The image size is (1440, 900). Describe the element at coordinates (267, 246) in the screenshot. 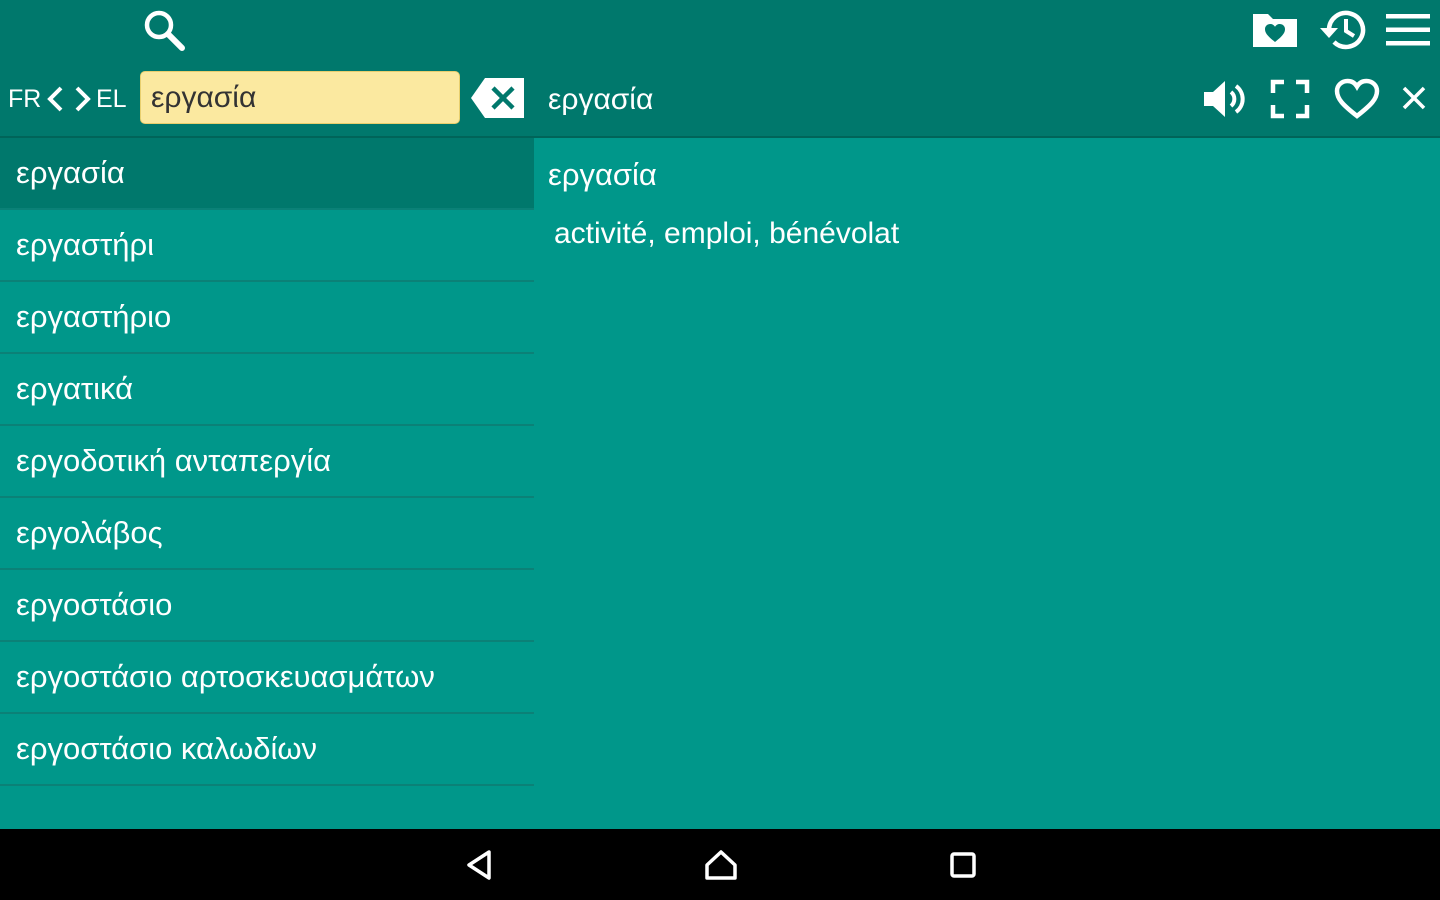

I see `list-item: εργαστήρι` at that location.